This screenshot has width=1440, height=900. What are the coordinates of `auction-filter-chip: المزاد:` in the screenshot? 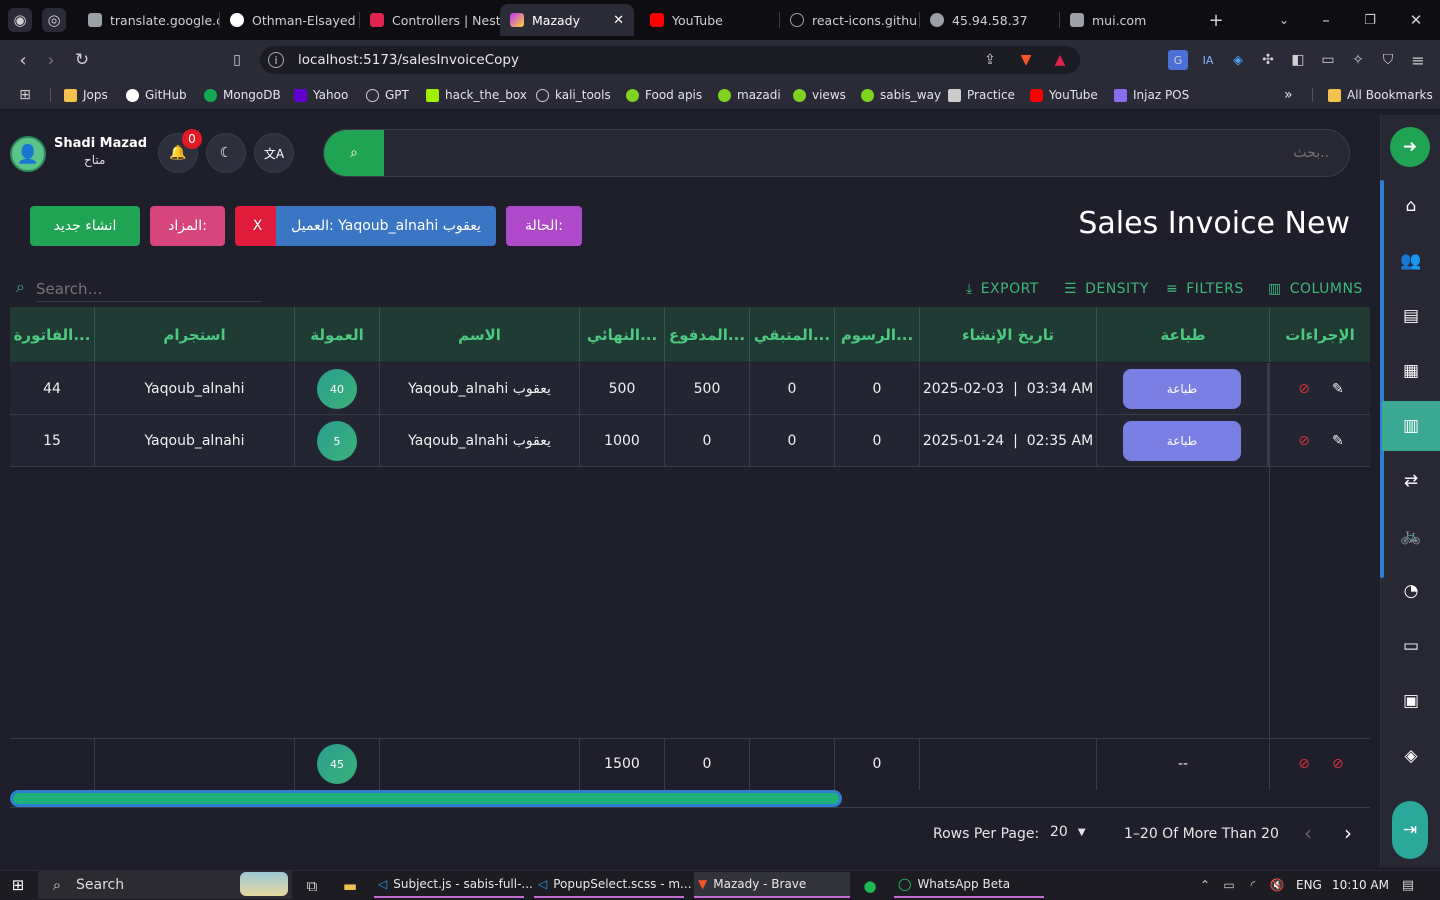 It's located at (187, 226).